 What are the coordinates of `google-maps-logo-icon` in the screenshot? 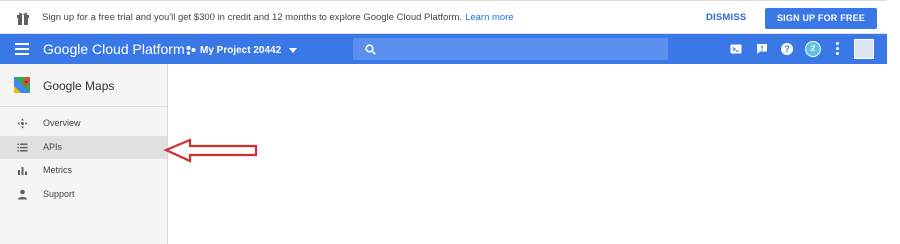 It's located at (22, 85).